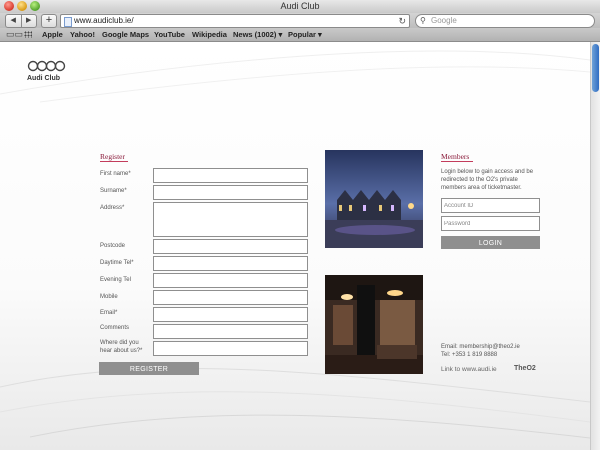 The image size is (600, 450). I want to click on account-id-field, so click(490, 205).